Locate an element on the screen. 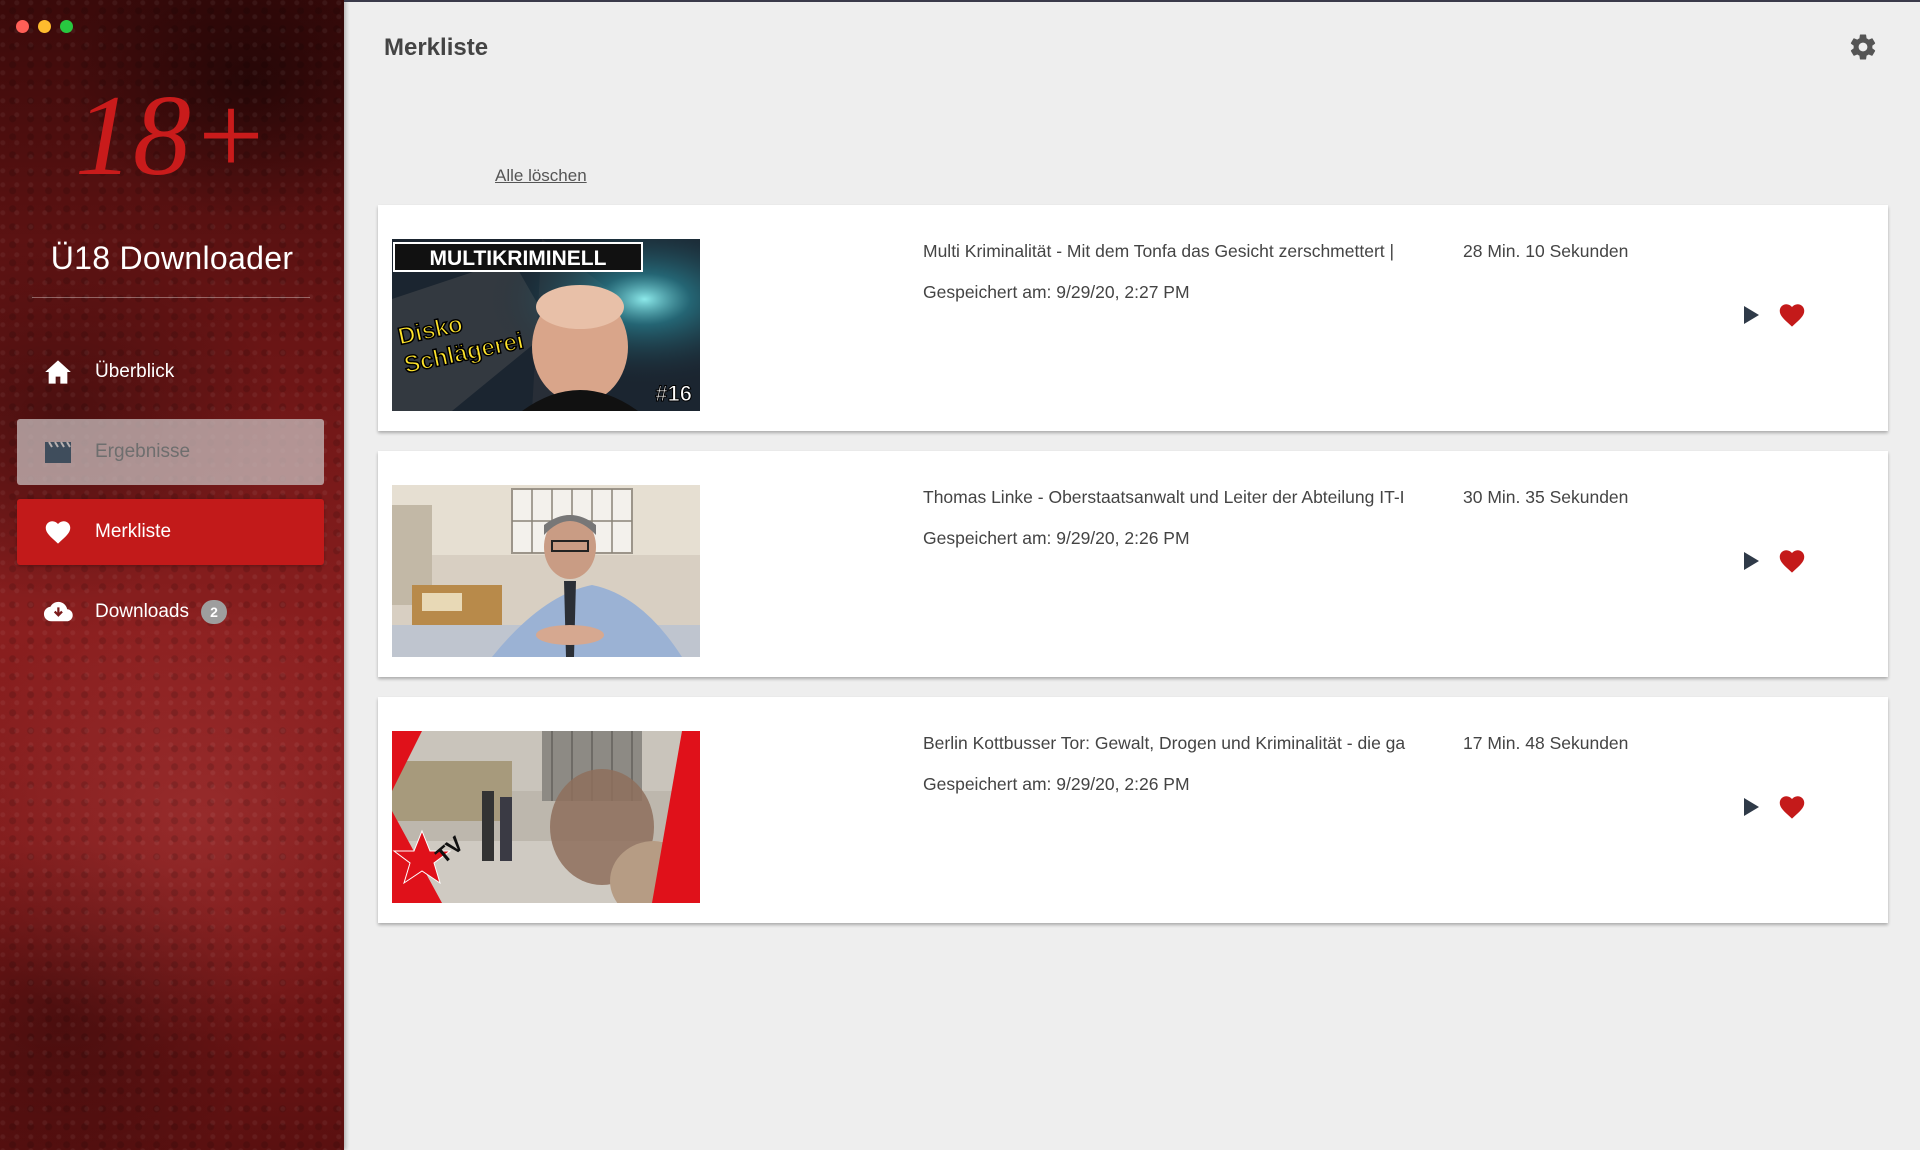 The width and height of the screenshot is (1920, 1150). page-title: Merkliste is located at coordinates (436, 47).